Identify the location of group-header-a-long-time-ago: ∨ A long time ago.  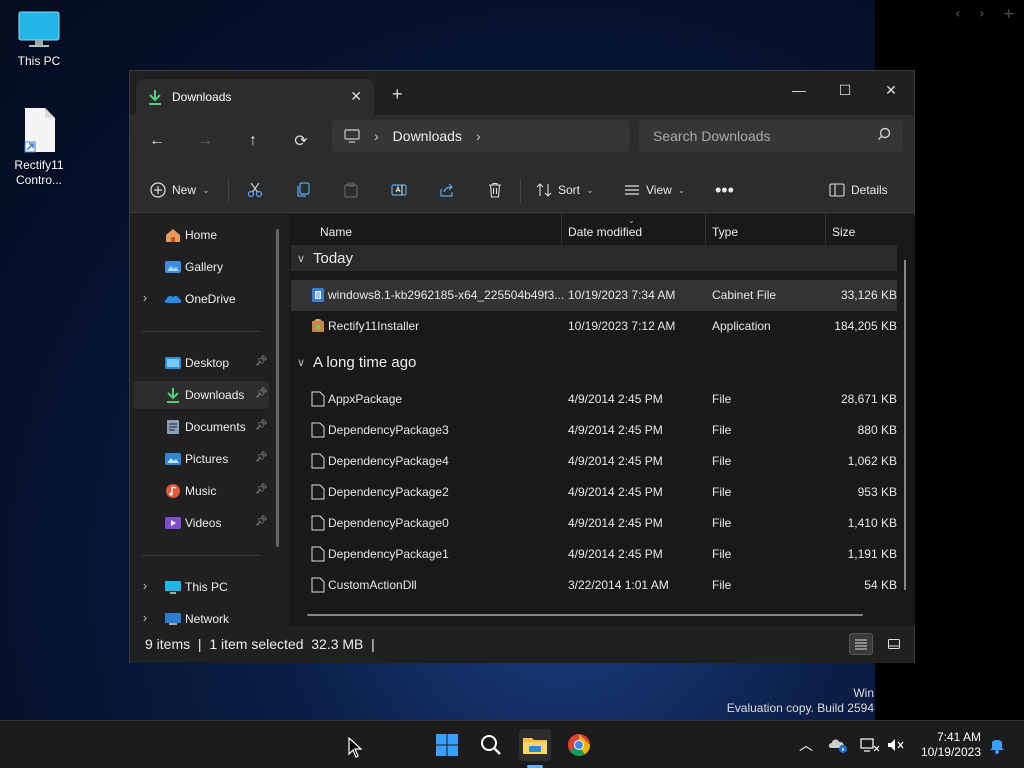
(594, 362).